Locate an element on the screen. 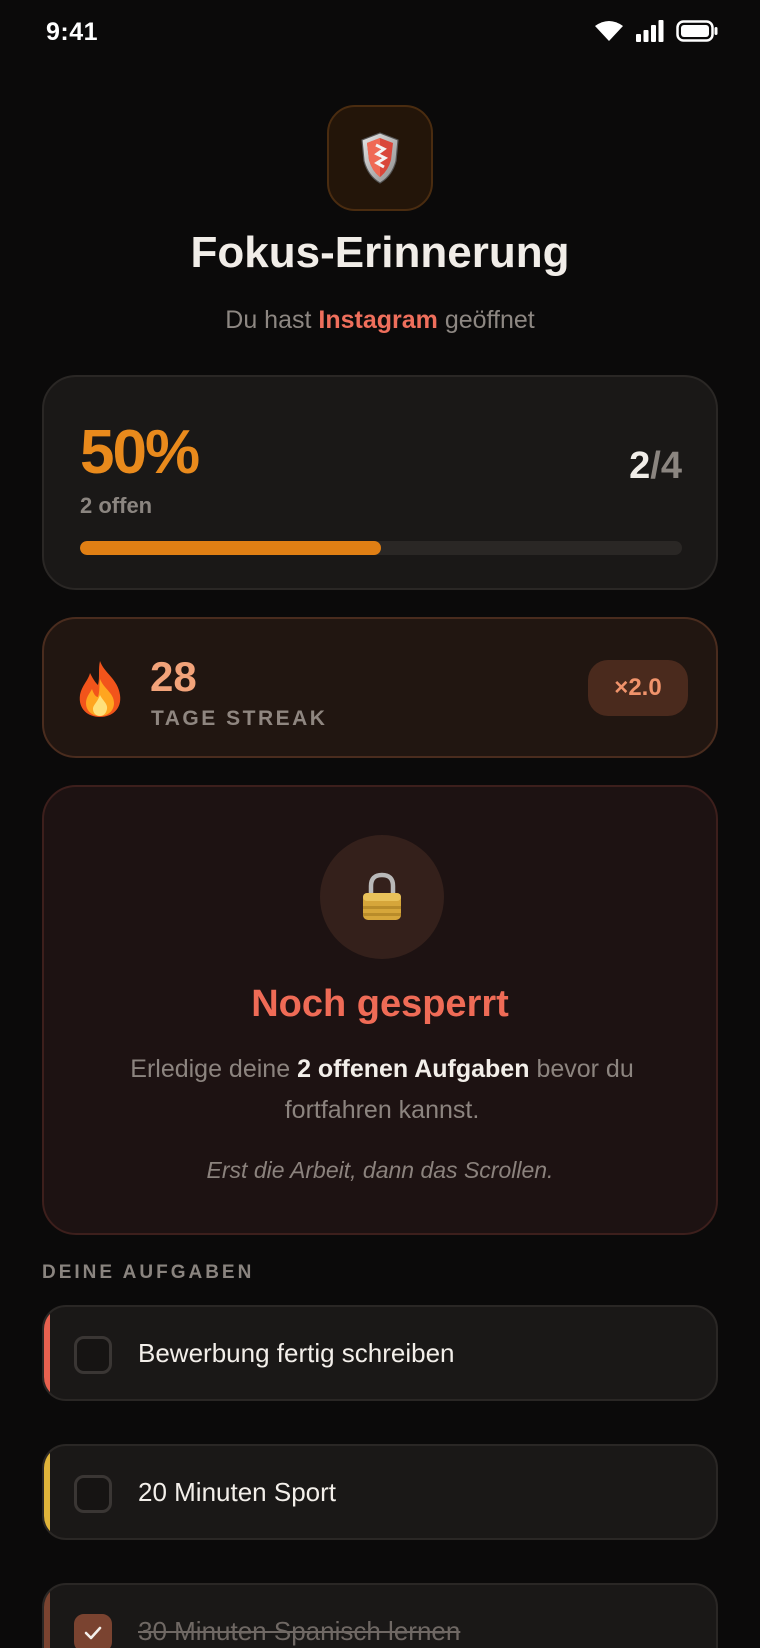 The image size is (760, 1648). task-label: Bewerbung fertig schreiben is located at coordinates (296, 1352).